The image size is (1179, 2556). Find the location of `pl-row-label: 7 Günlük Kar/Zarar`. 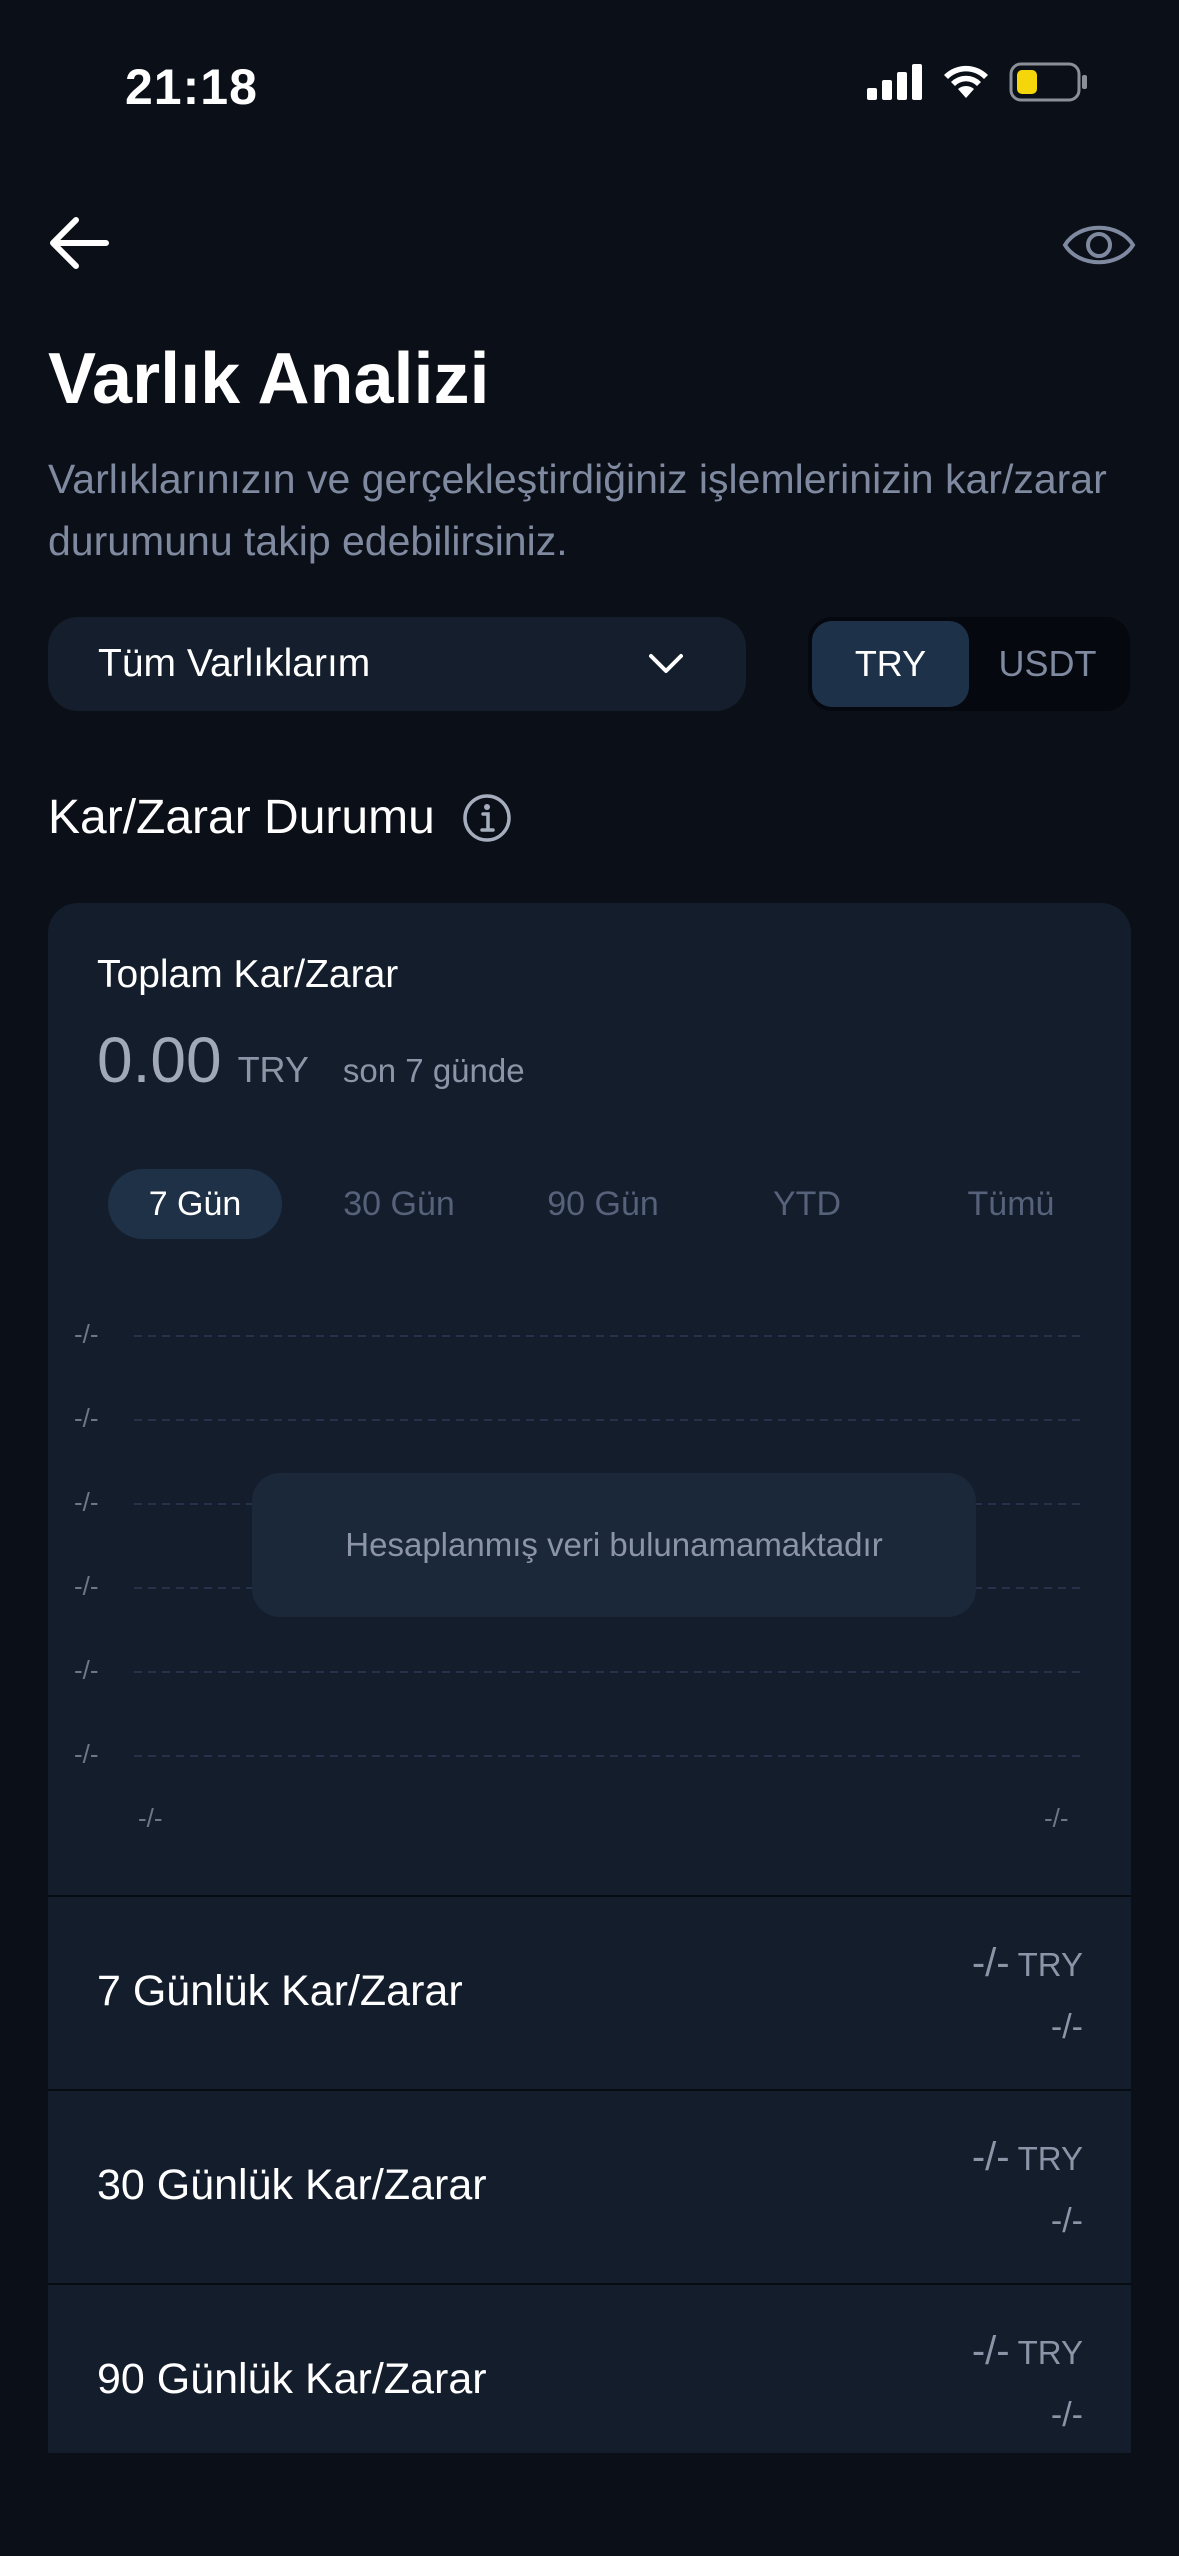

pl-row-label: 7 Günlük Kar/Zarar is located at coordinates (280, 1991).